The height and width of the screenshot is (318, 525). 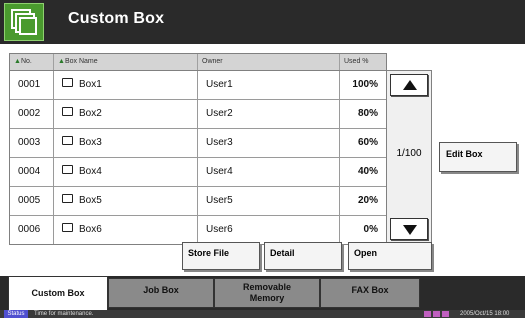 What do you see at coordinates (367, 200) in the screenshot?
I see `box-used: 20%` at bounding box center [367, 200].